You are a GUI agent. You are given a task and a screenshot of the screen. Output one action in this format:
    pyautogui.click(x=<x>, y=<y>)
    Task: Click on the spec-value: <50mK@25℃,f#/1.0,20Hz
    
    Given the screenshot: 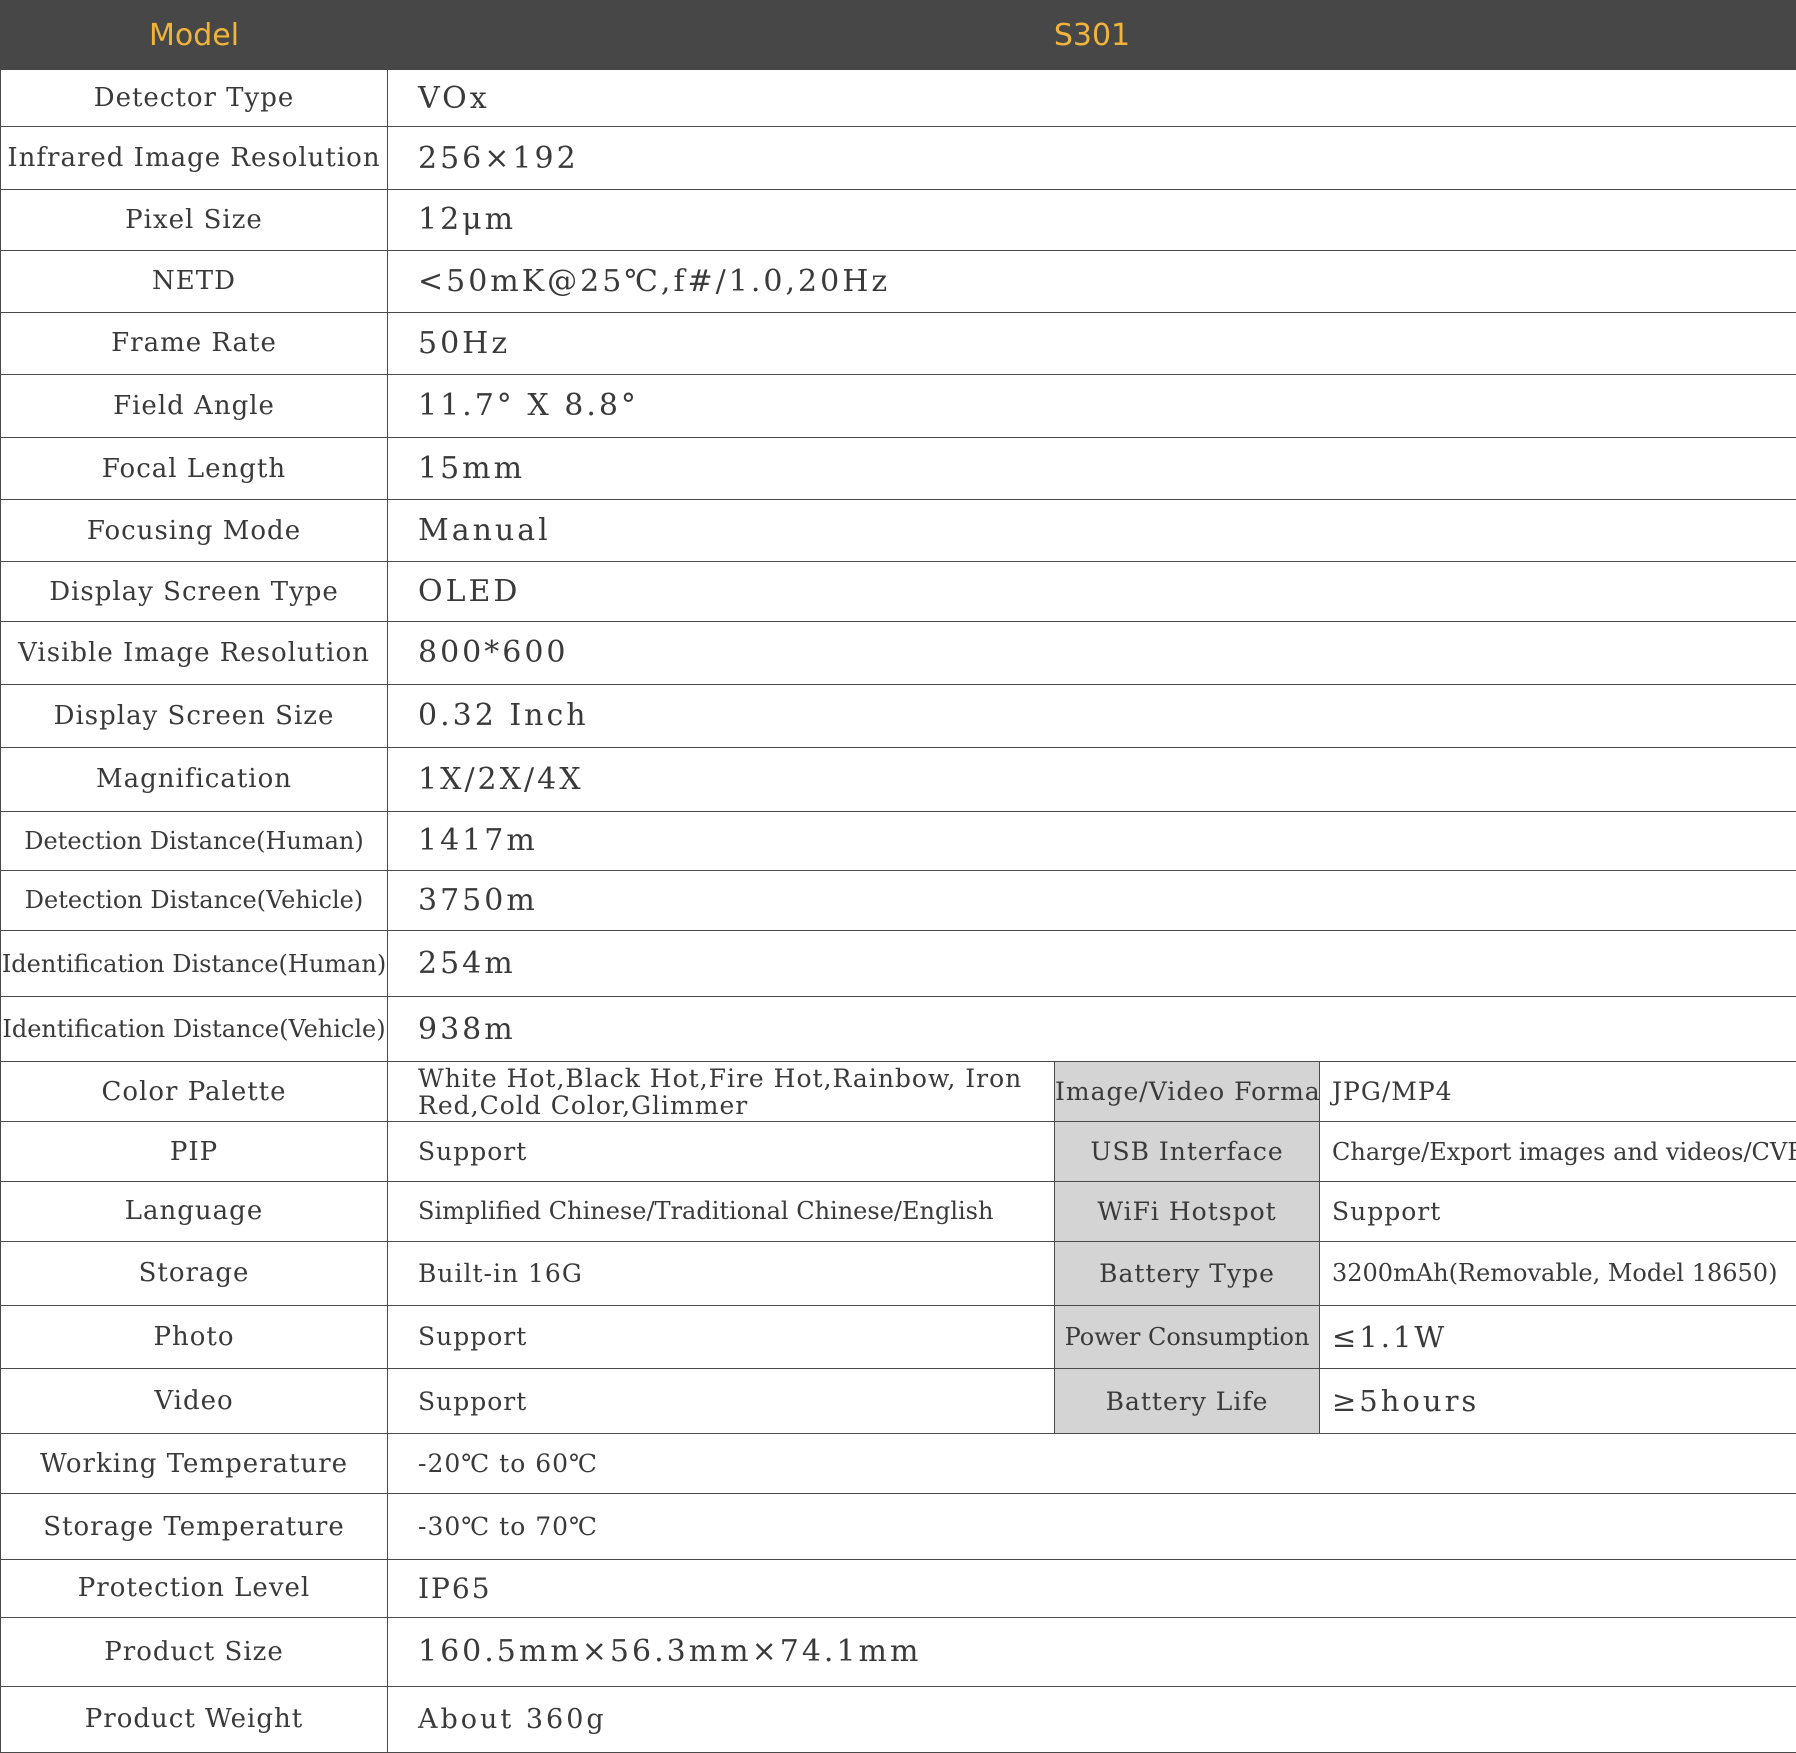 What is the action you would take?
    pyautogui.click(x=1091, y=281)
    